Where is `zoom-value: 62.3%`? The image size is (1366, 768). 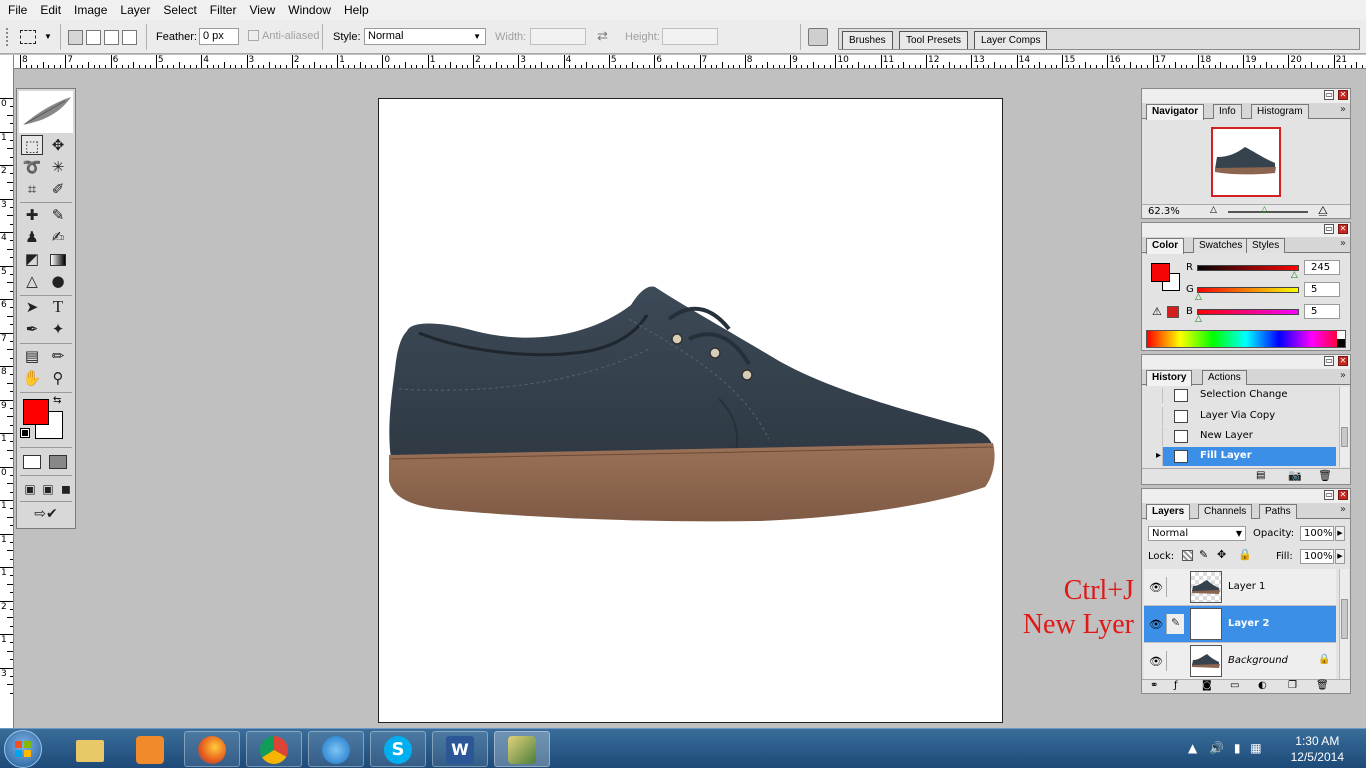
zoom-value: 62.3% is located at coordinates (1164, 211).